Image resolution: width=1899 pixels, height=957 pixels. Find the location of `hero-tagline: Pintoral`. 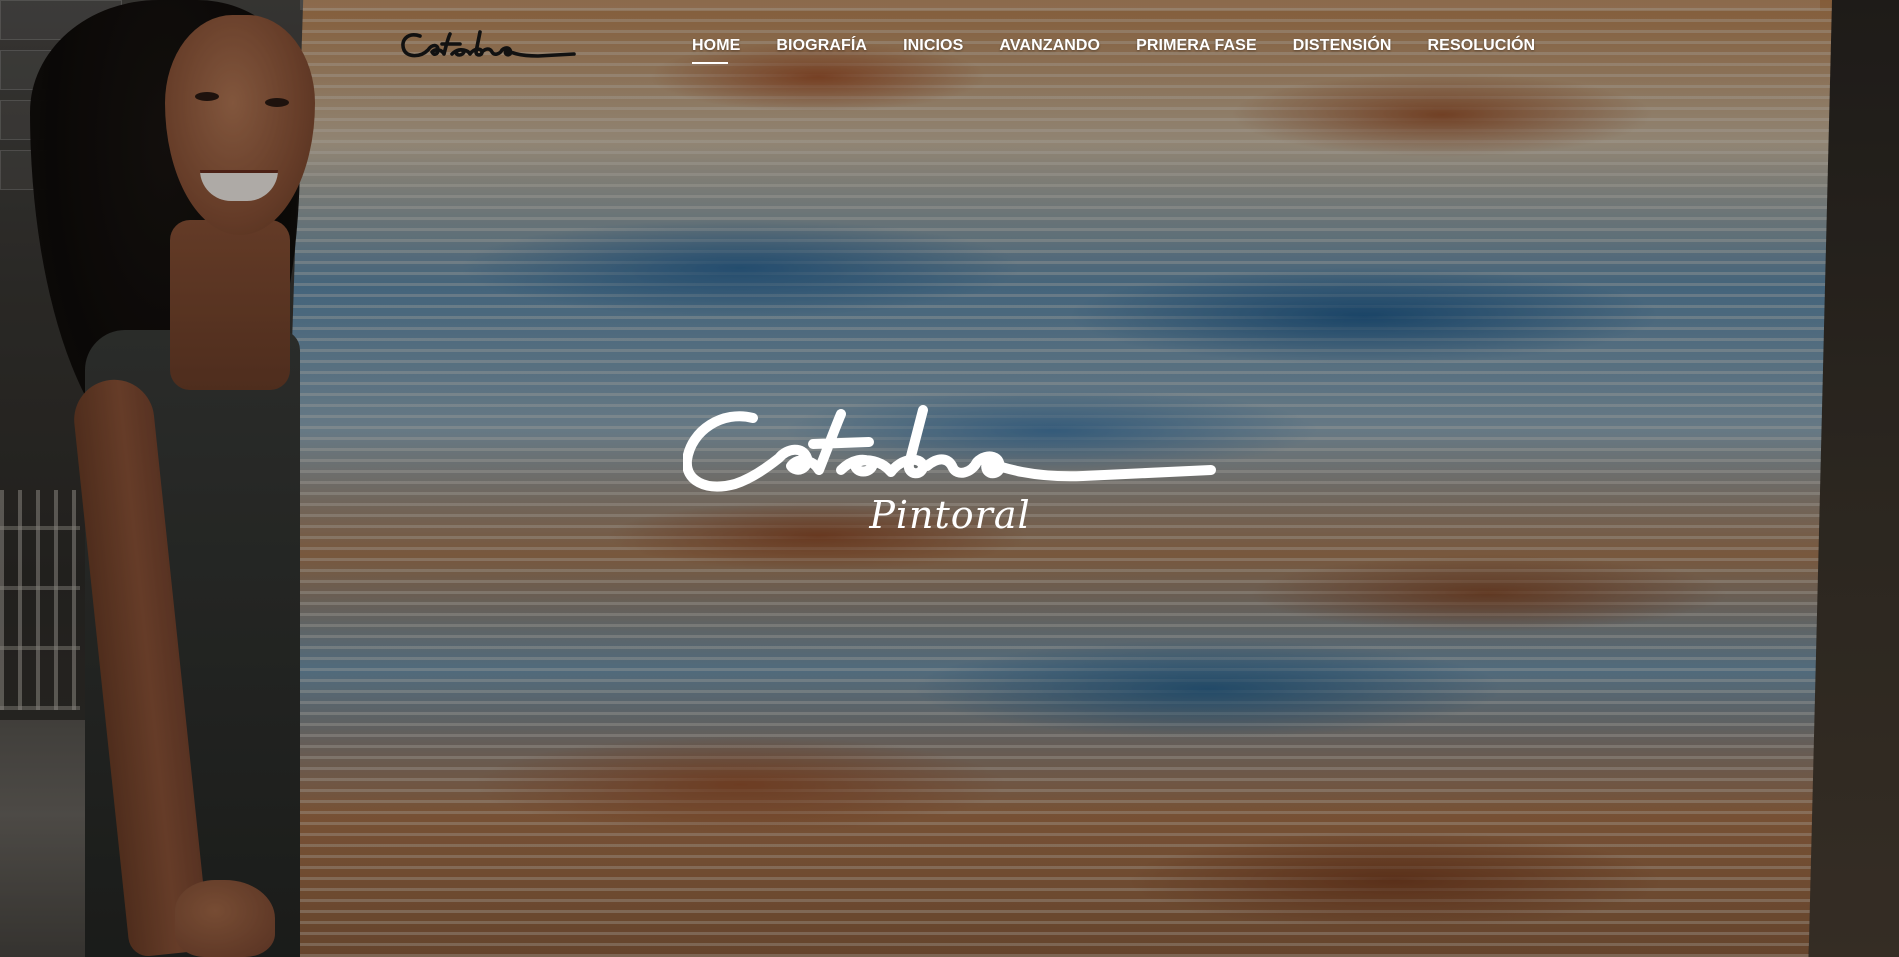

hero-tagline: Pintoral is located at coordinates (950, 515).